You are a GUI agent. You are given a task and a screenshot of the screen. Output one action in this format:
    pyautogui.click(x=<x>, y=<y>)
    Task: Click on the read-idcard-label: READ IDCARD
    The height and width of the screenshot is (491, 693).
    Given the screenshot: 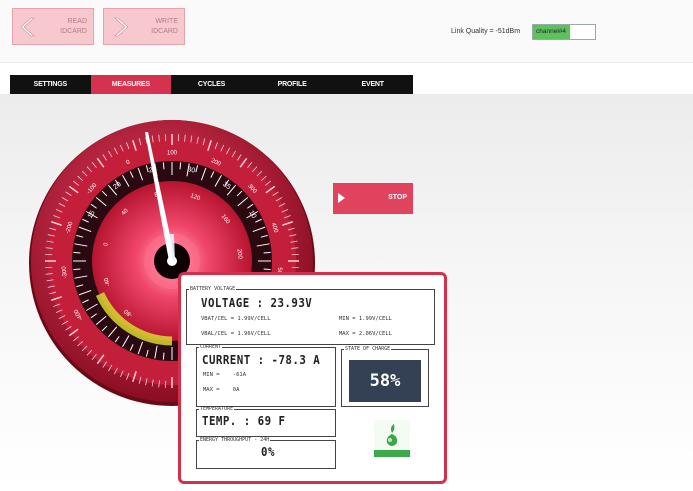 What is the action you would take?
    pyautogui.click(x=73, y=26)
    